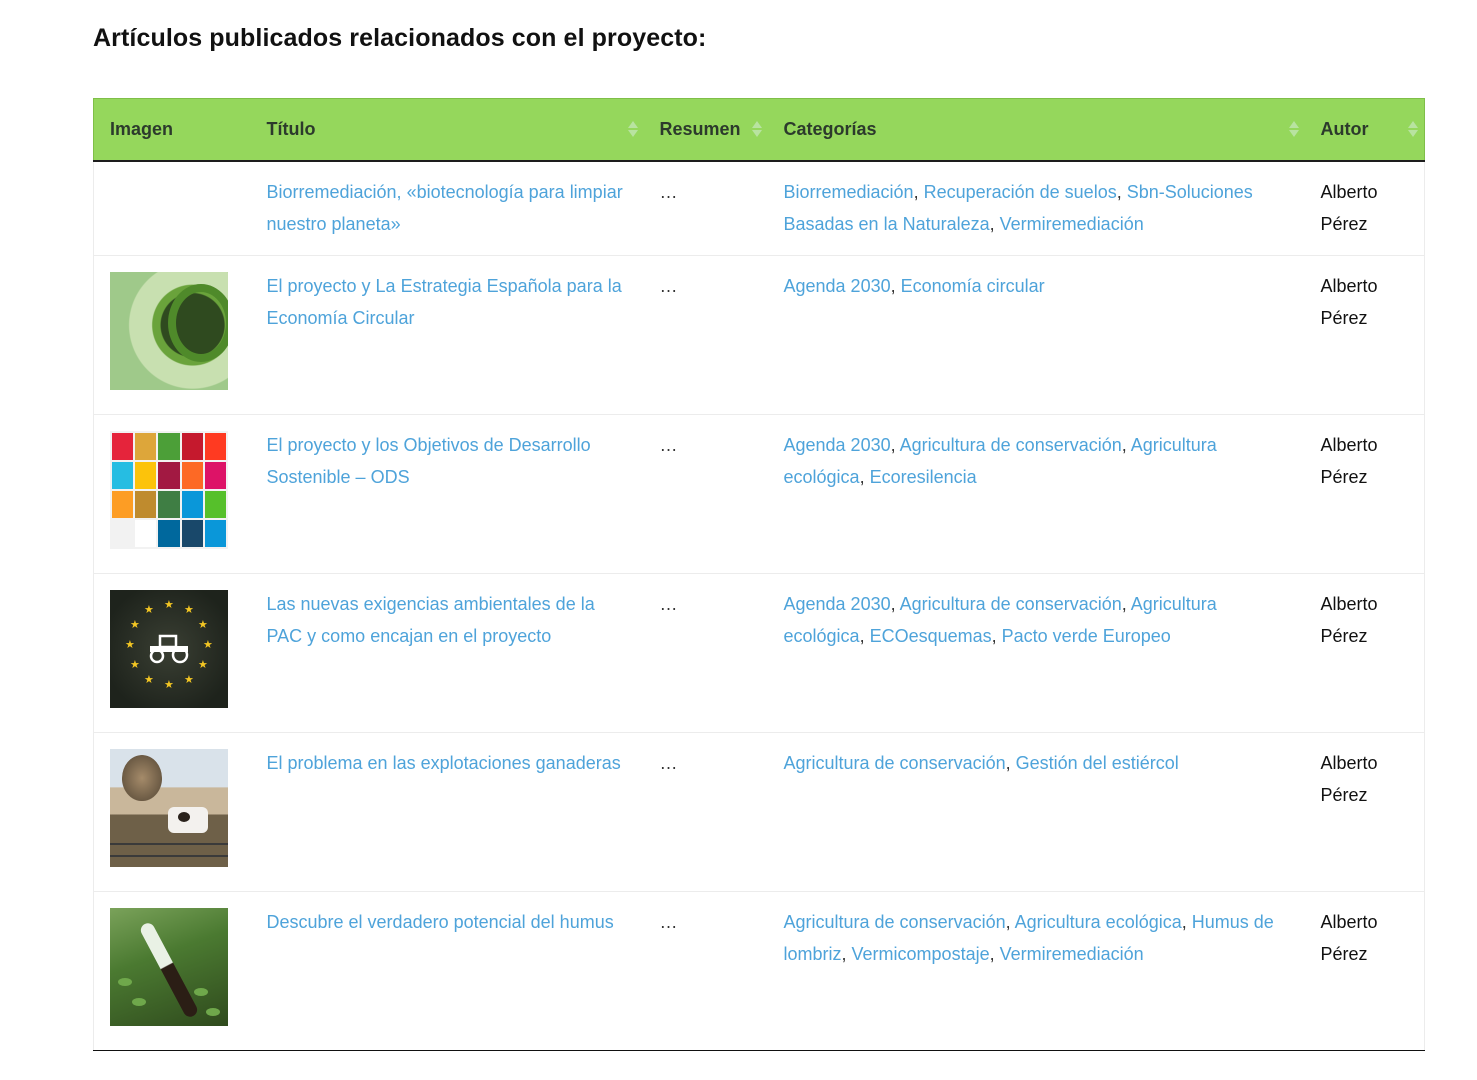 The image size is (1477, 1080). What do you see at coordinates (142, 778) in the screenshot?
I see `tree-shape` at bounding box center [142, 778].